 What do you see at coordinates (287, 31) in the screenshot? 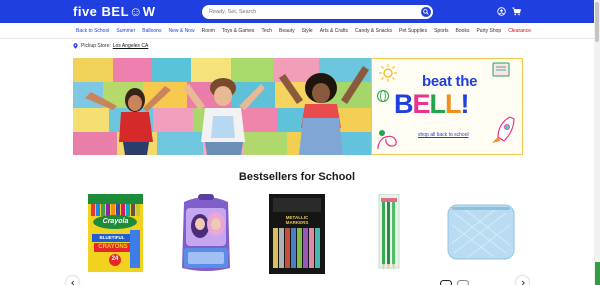
I see `category-nav-item: Beauty` at bounding box center [287, 31].